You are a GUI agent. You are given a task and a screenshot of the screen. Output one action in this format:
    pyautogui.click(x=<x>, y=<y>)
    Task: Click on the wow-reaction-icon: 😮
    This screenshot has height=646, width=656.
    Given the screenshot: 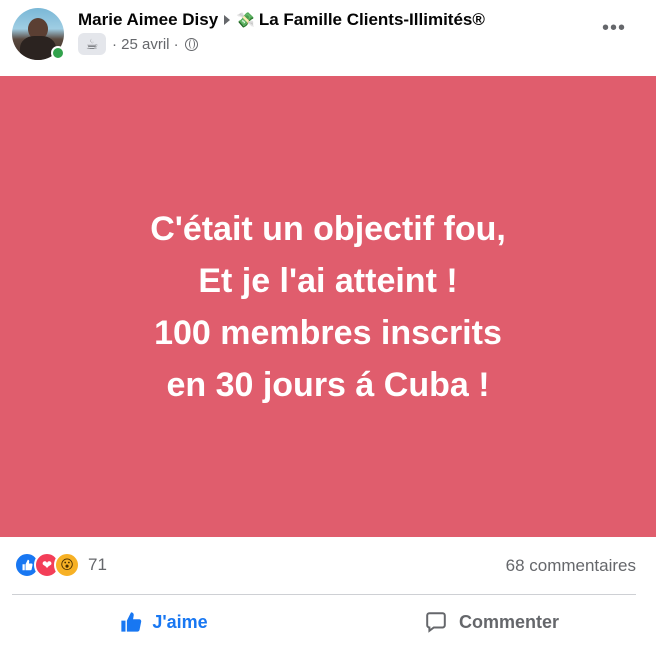 What is the action you would take?
    pyautogui.click(x=67, y=565)
    